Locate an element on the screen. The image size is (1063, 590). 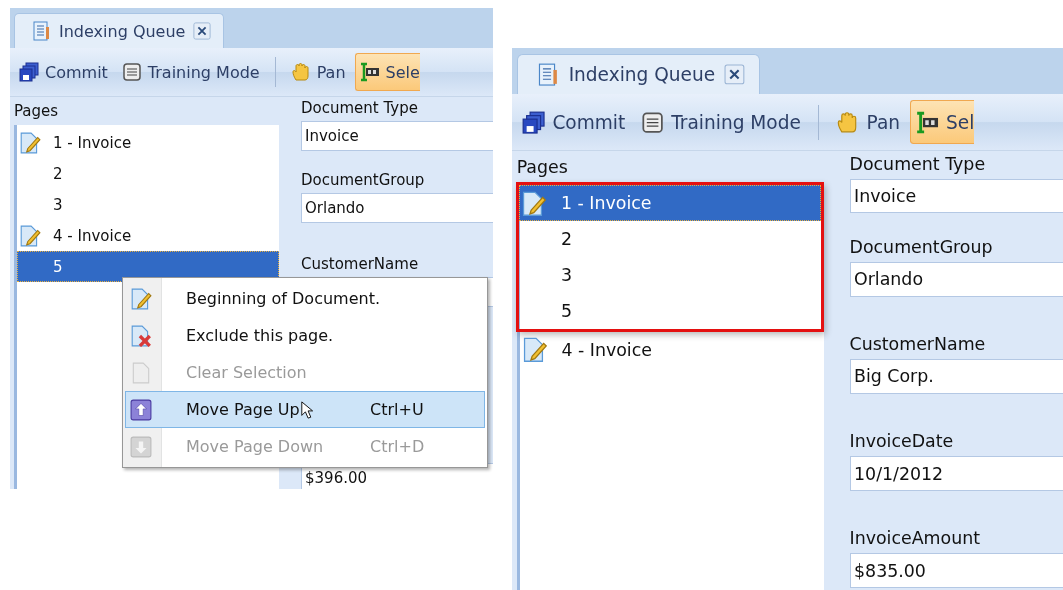
field-label: InvoiceDate is located at coordinates (901, 441).